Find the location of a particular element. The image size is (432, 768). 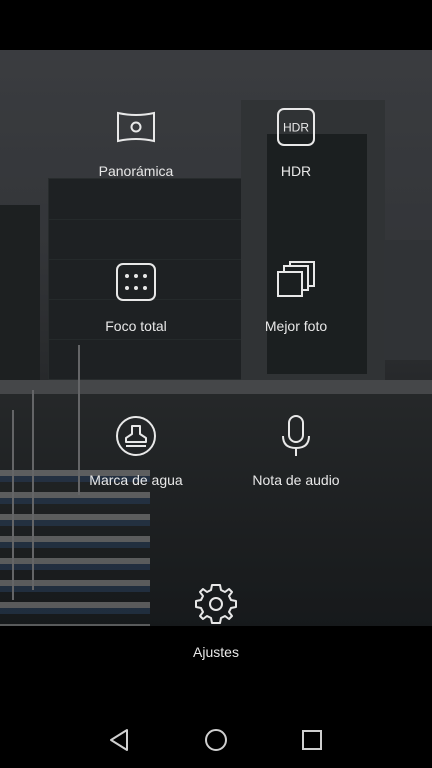

settings-label: Ajustes is located at coordinates (216, 652).